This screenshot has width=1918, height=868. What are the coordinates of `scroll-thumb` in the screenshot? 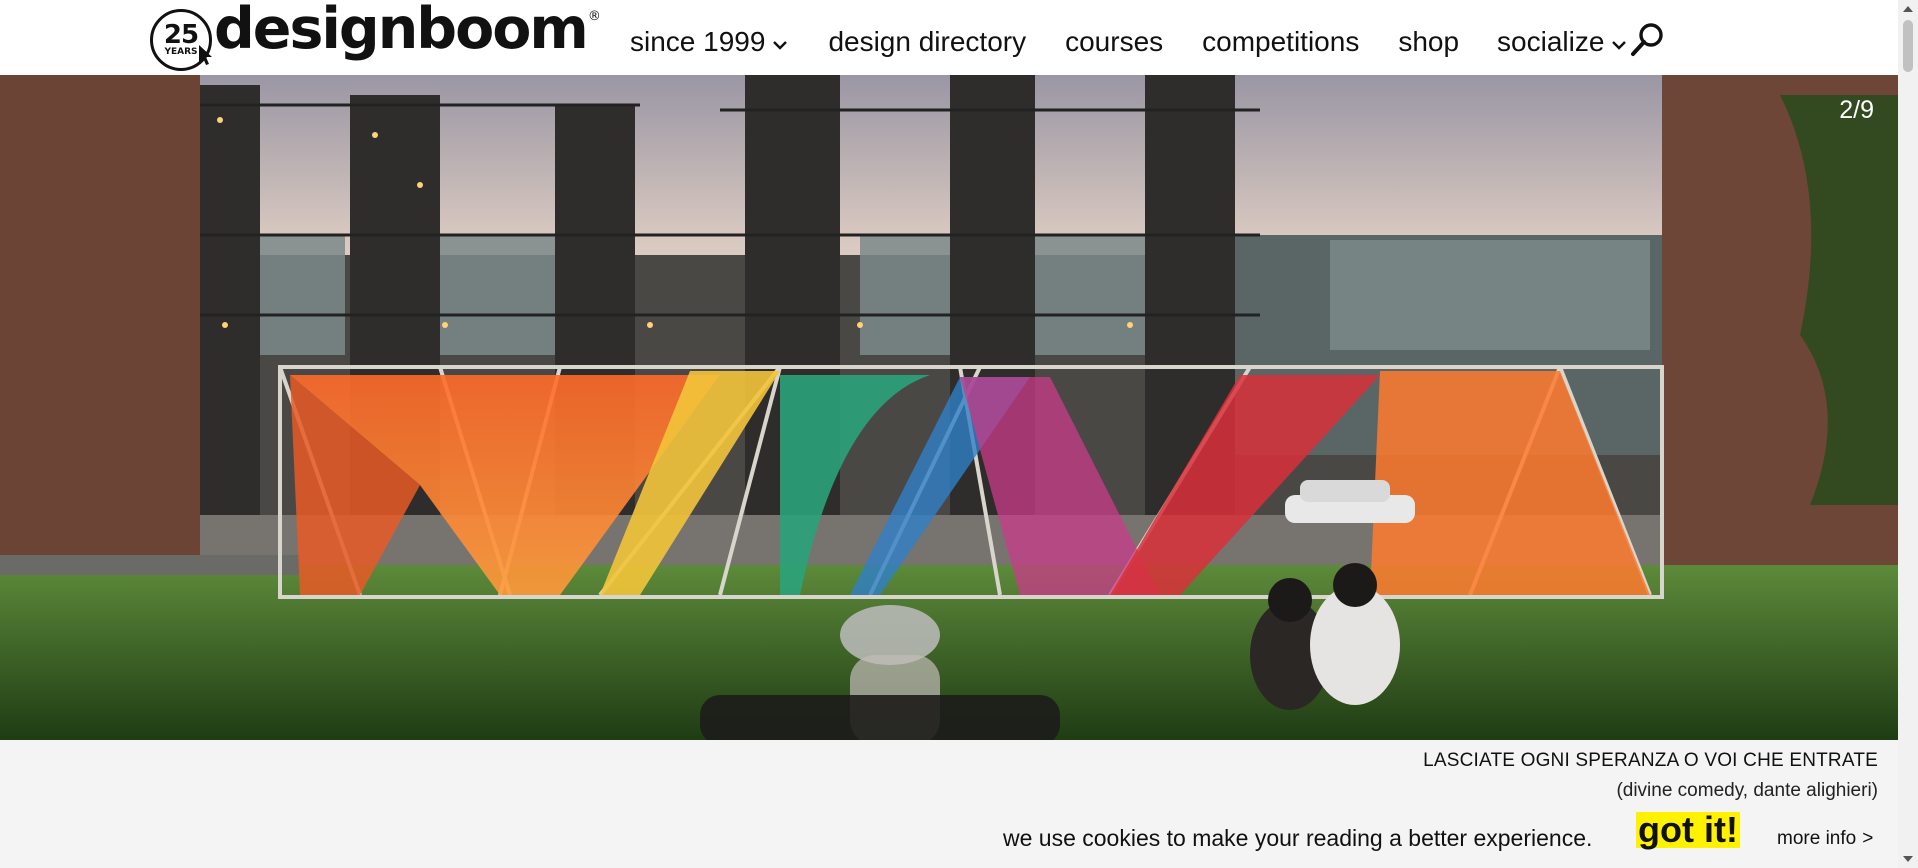 It's located at (1908, 46).